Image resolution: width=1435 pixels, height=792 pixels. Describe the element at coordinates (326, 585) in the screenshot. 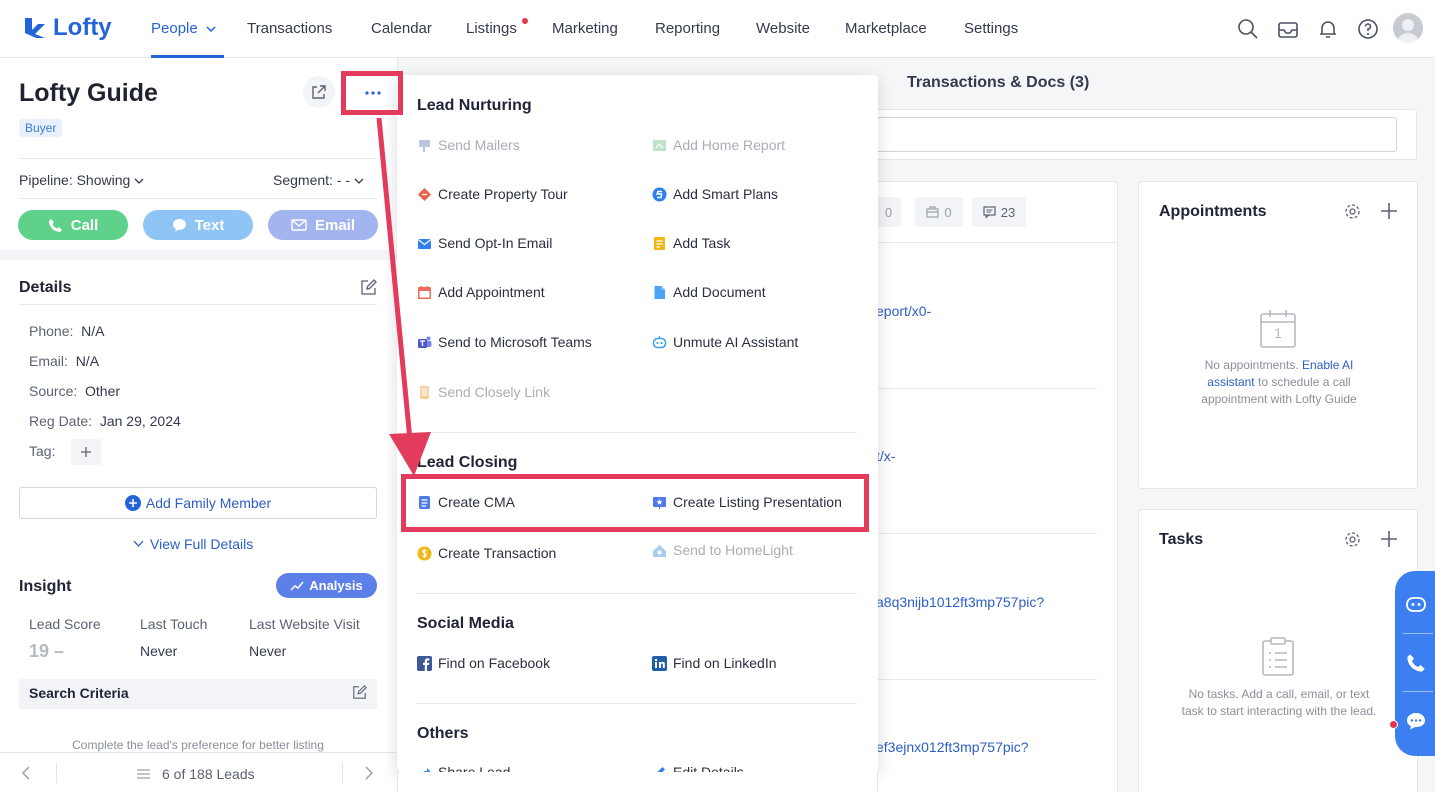

I see `analysis-button: Analysis` at that location.